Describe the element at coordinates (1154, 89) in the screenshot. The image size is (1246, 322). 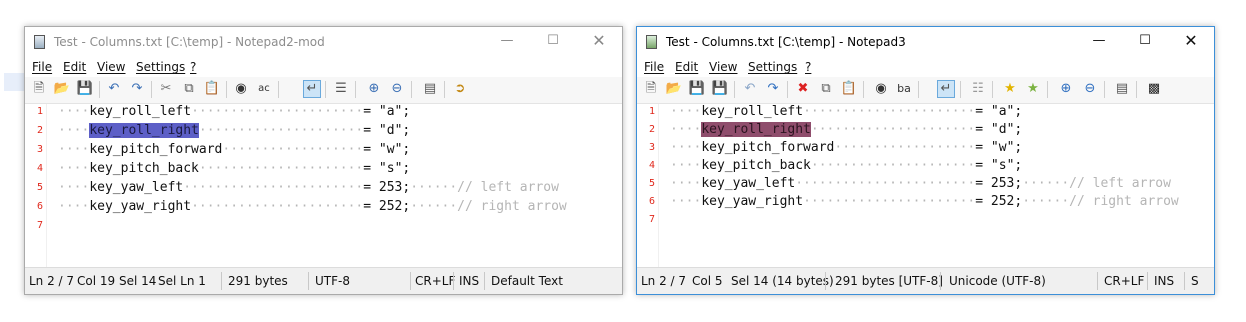
I see `terminal-icon: ▩` at that location.